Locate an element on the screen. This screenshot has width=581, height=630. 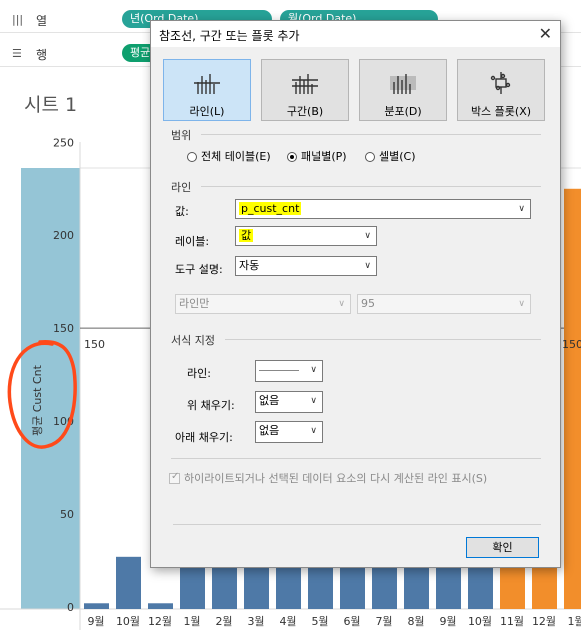
x-tick-label: 7월 is located at coordinates (383, 621).